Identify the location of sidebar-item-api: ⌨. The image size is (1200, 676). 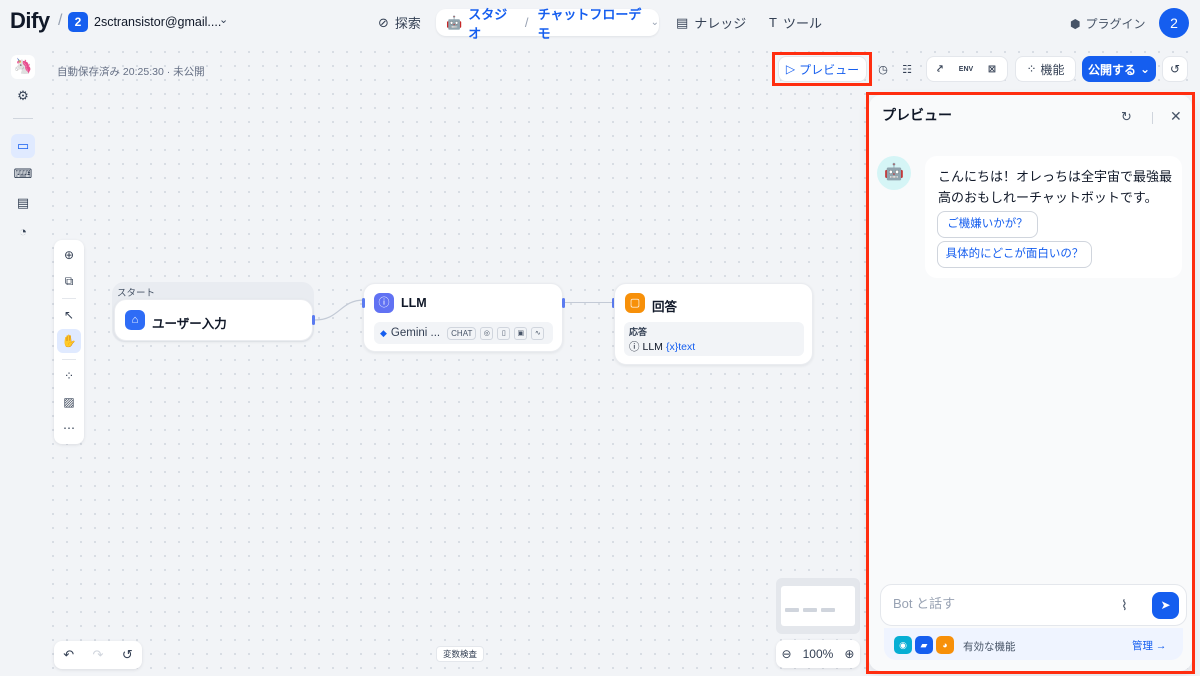
(23, 174).